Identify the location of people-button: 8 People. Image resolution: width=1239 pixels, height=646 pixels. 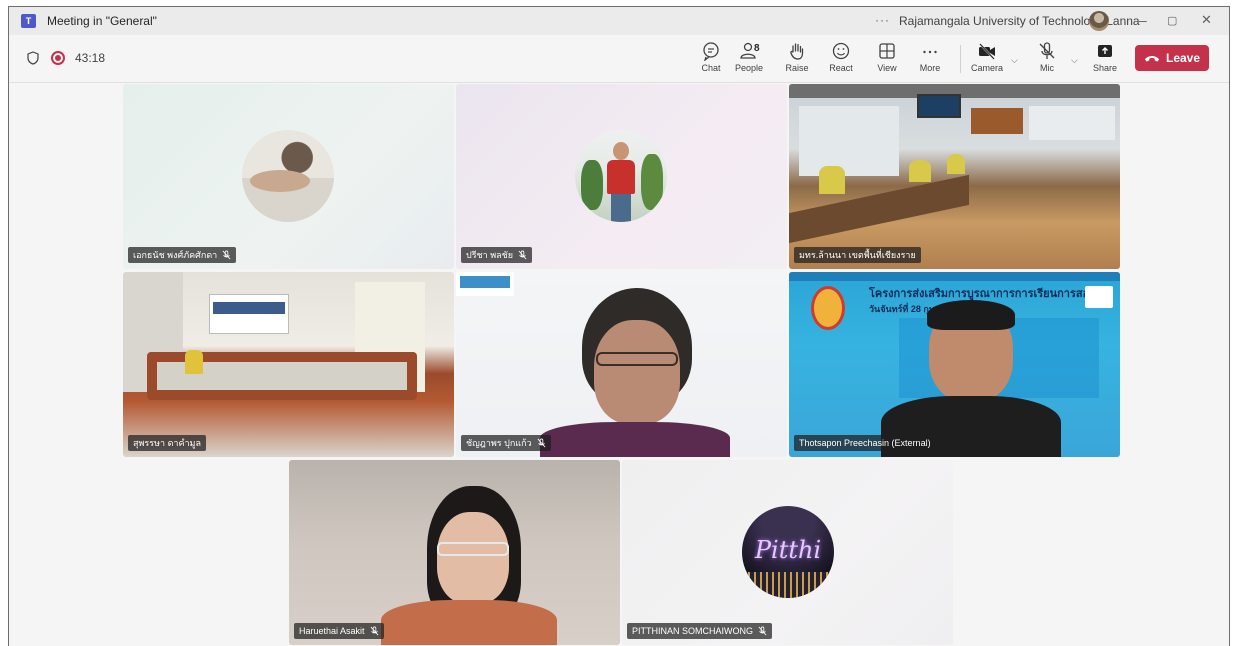
(749, 61).